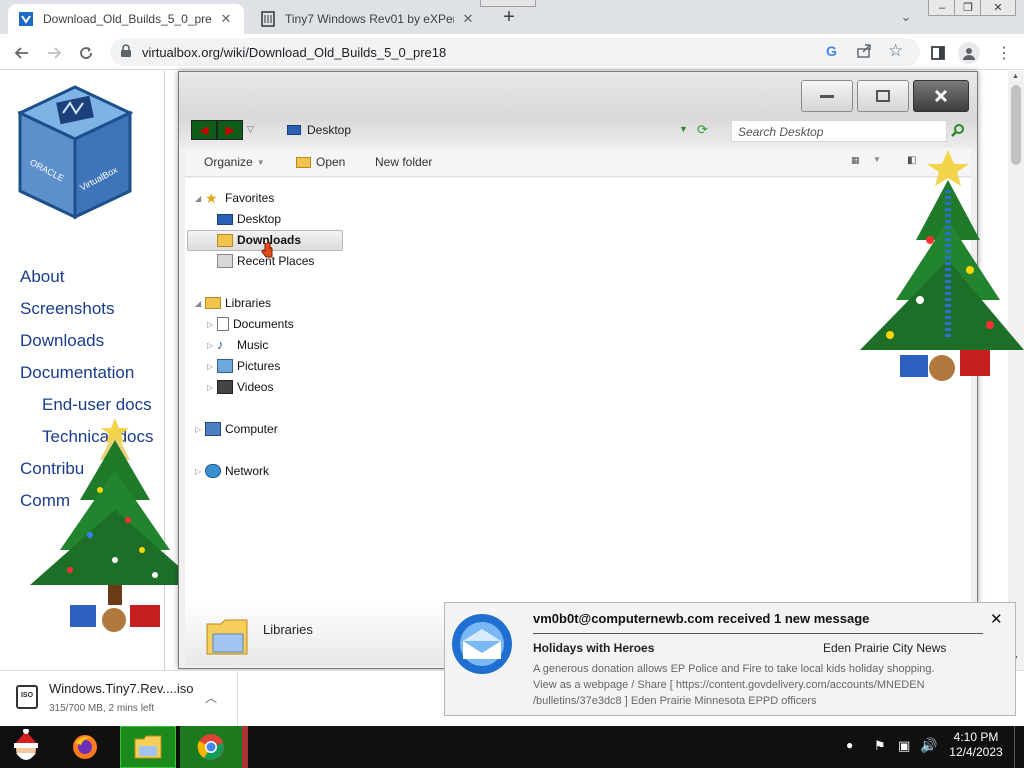 This screenshot has height=768, width=1024. Describe the element at coordinates (509, 17) in the screenshot. I see `new-tab-button: +` at that location.